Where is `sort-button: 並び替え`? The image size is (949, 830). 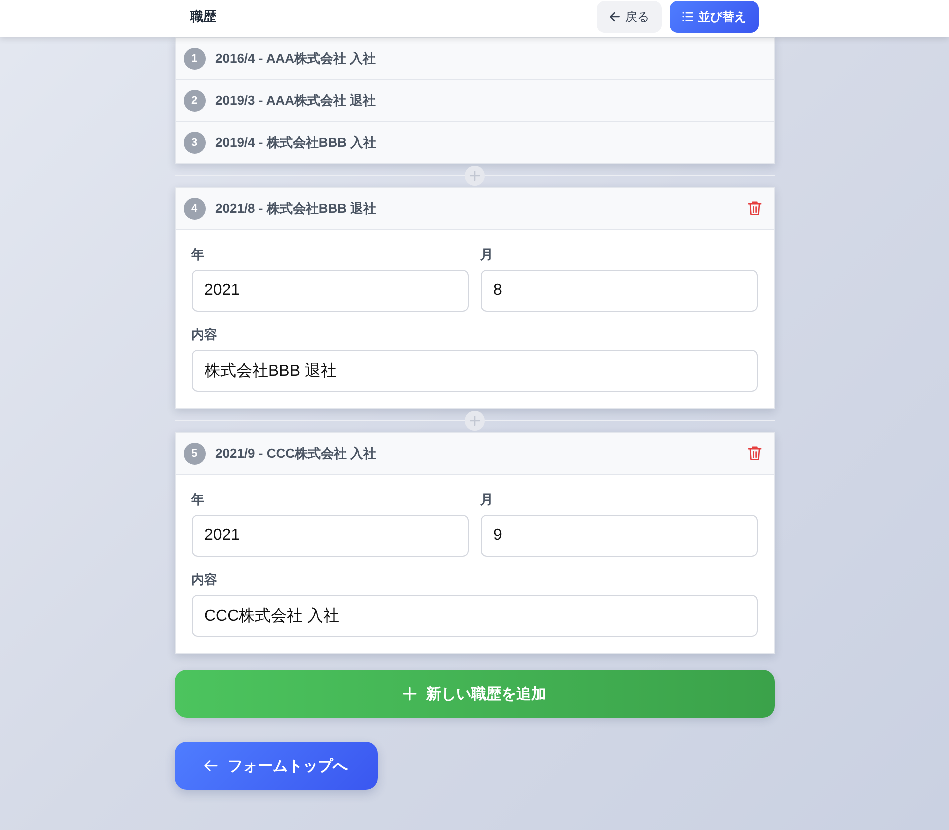
sort-button: 並び替え is located at coordinates (714, 17).